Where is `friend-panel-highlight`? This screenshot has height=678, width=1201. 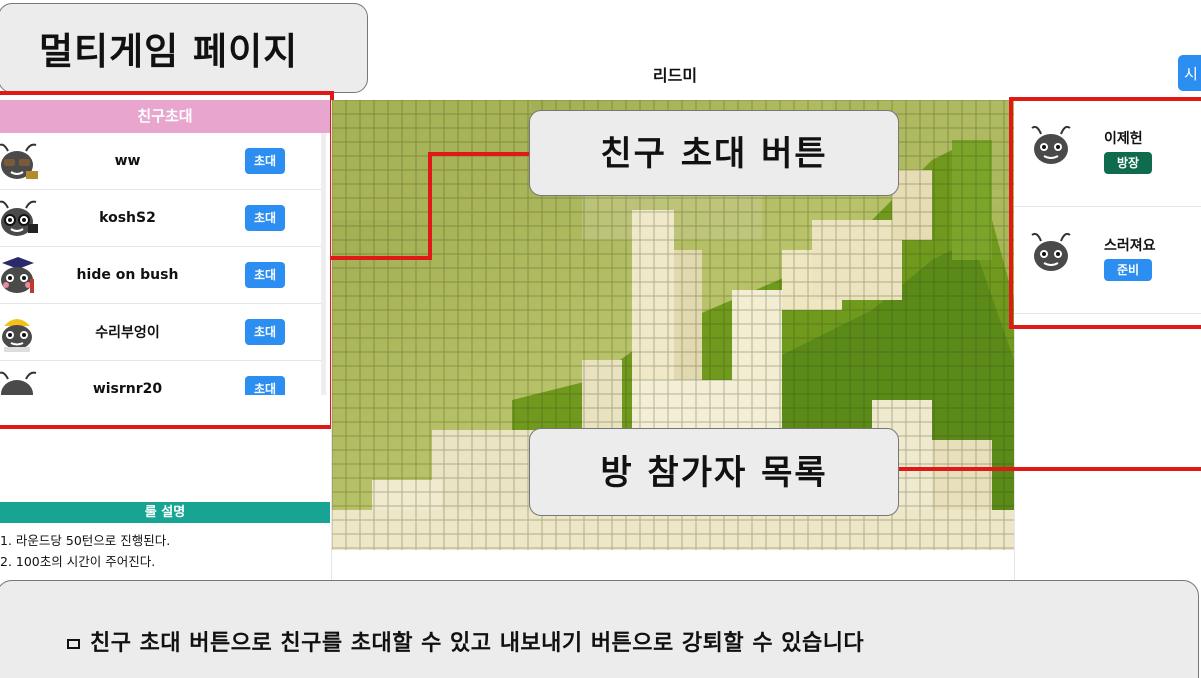 friend-panel-highlight is located at coordinates (167, 260).